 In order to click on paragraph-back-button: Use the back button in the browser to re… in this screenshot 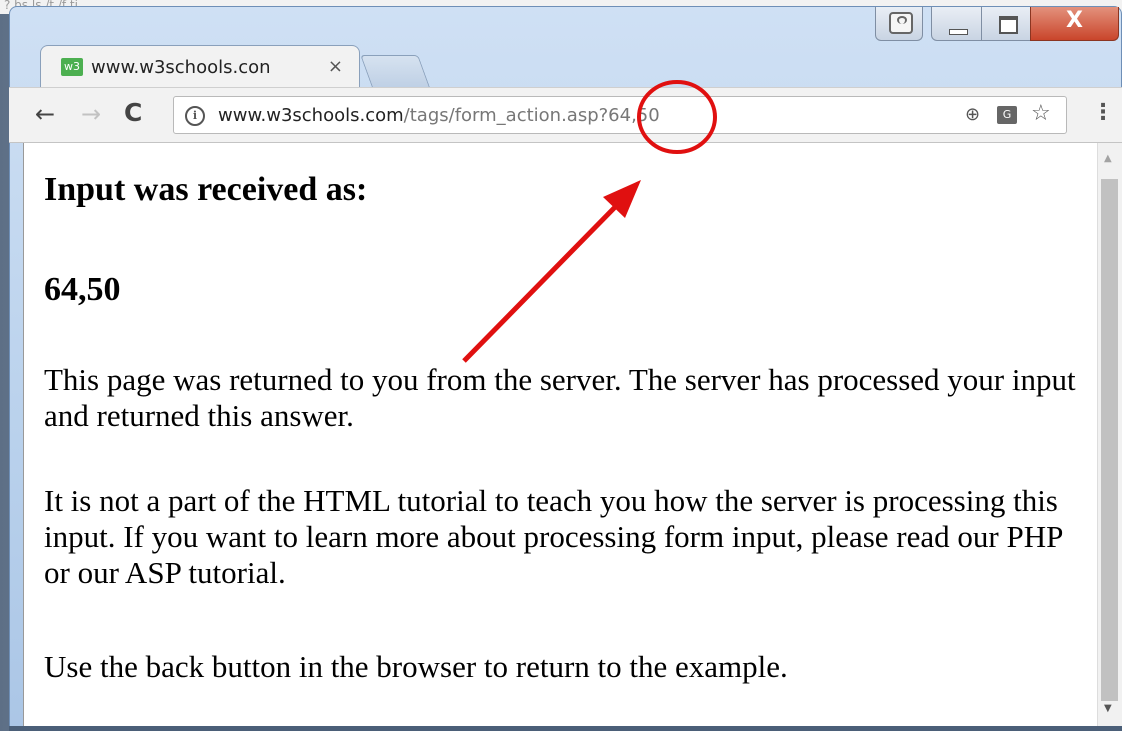, I will do `click(416, 666)`.